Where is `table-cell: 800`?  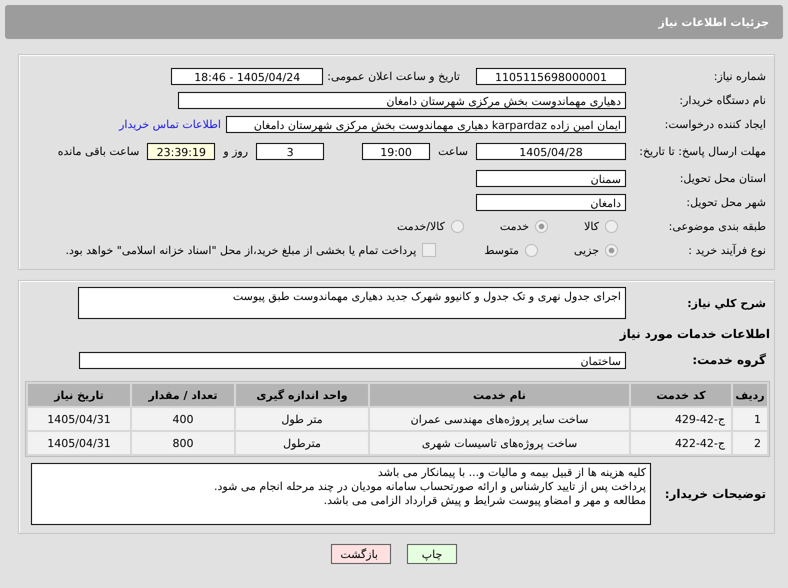 table-cell: 800 is located at coordinates (183, 443).